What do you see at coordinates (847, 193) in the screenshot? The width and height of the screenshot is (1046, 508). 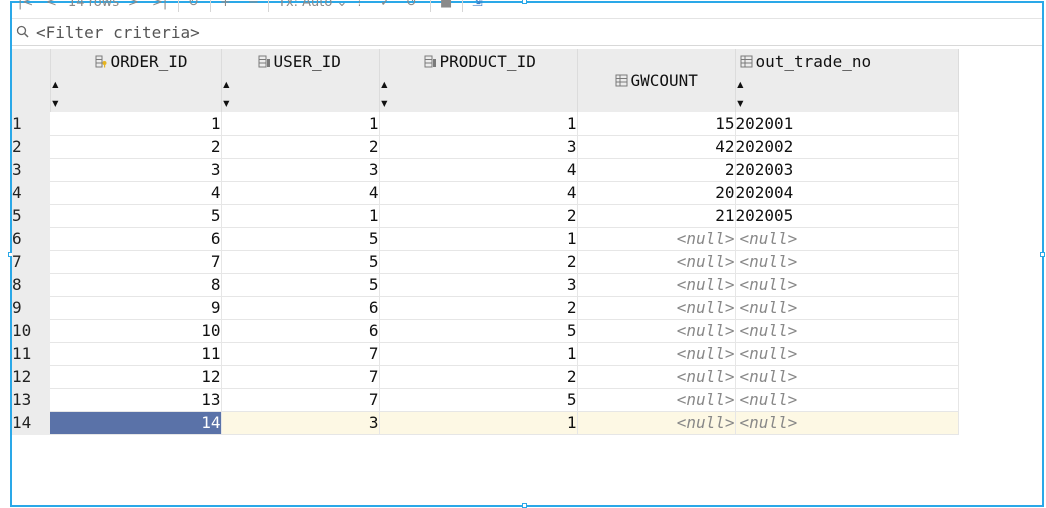 I see `grid-cell: 202004` at bounding box center [847, 193].